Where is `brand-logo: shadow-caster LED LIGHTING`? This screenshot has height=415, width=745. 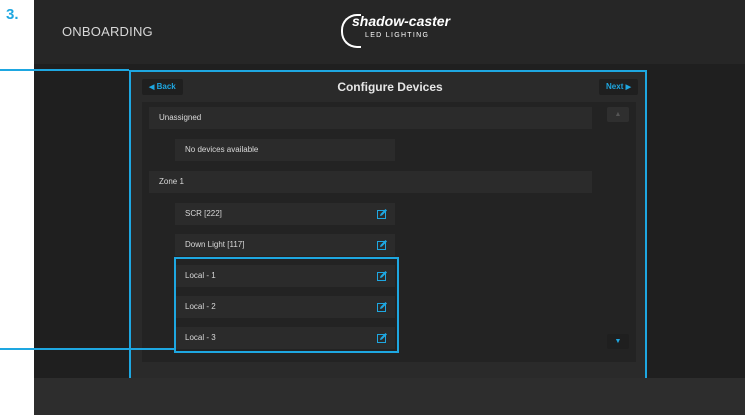
brand-logo: shadow-caster LED LIGHTING is located at coordinates (399, 31).